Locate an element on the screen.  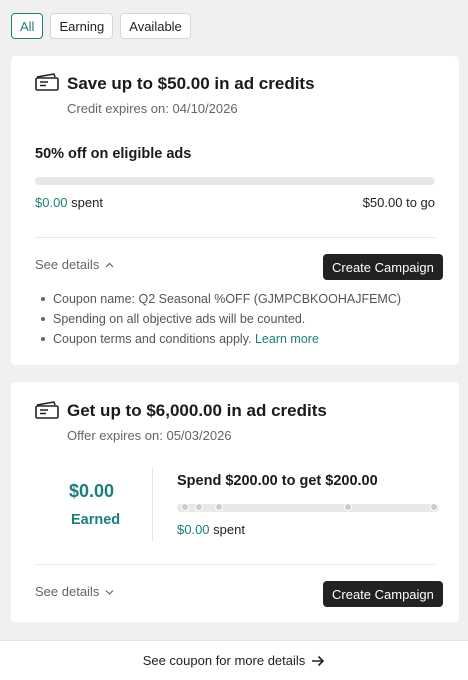
chevron-up-icon is located at coordinates (109, 264).